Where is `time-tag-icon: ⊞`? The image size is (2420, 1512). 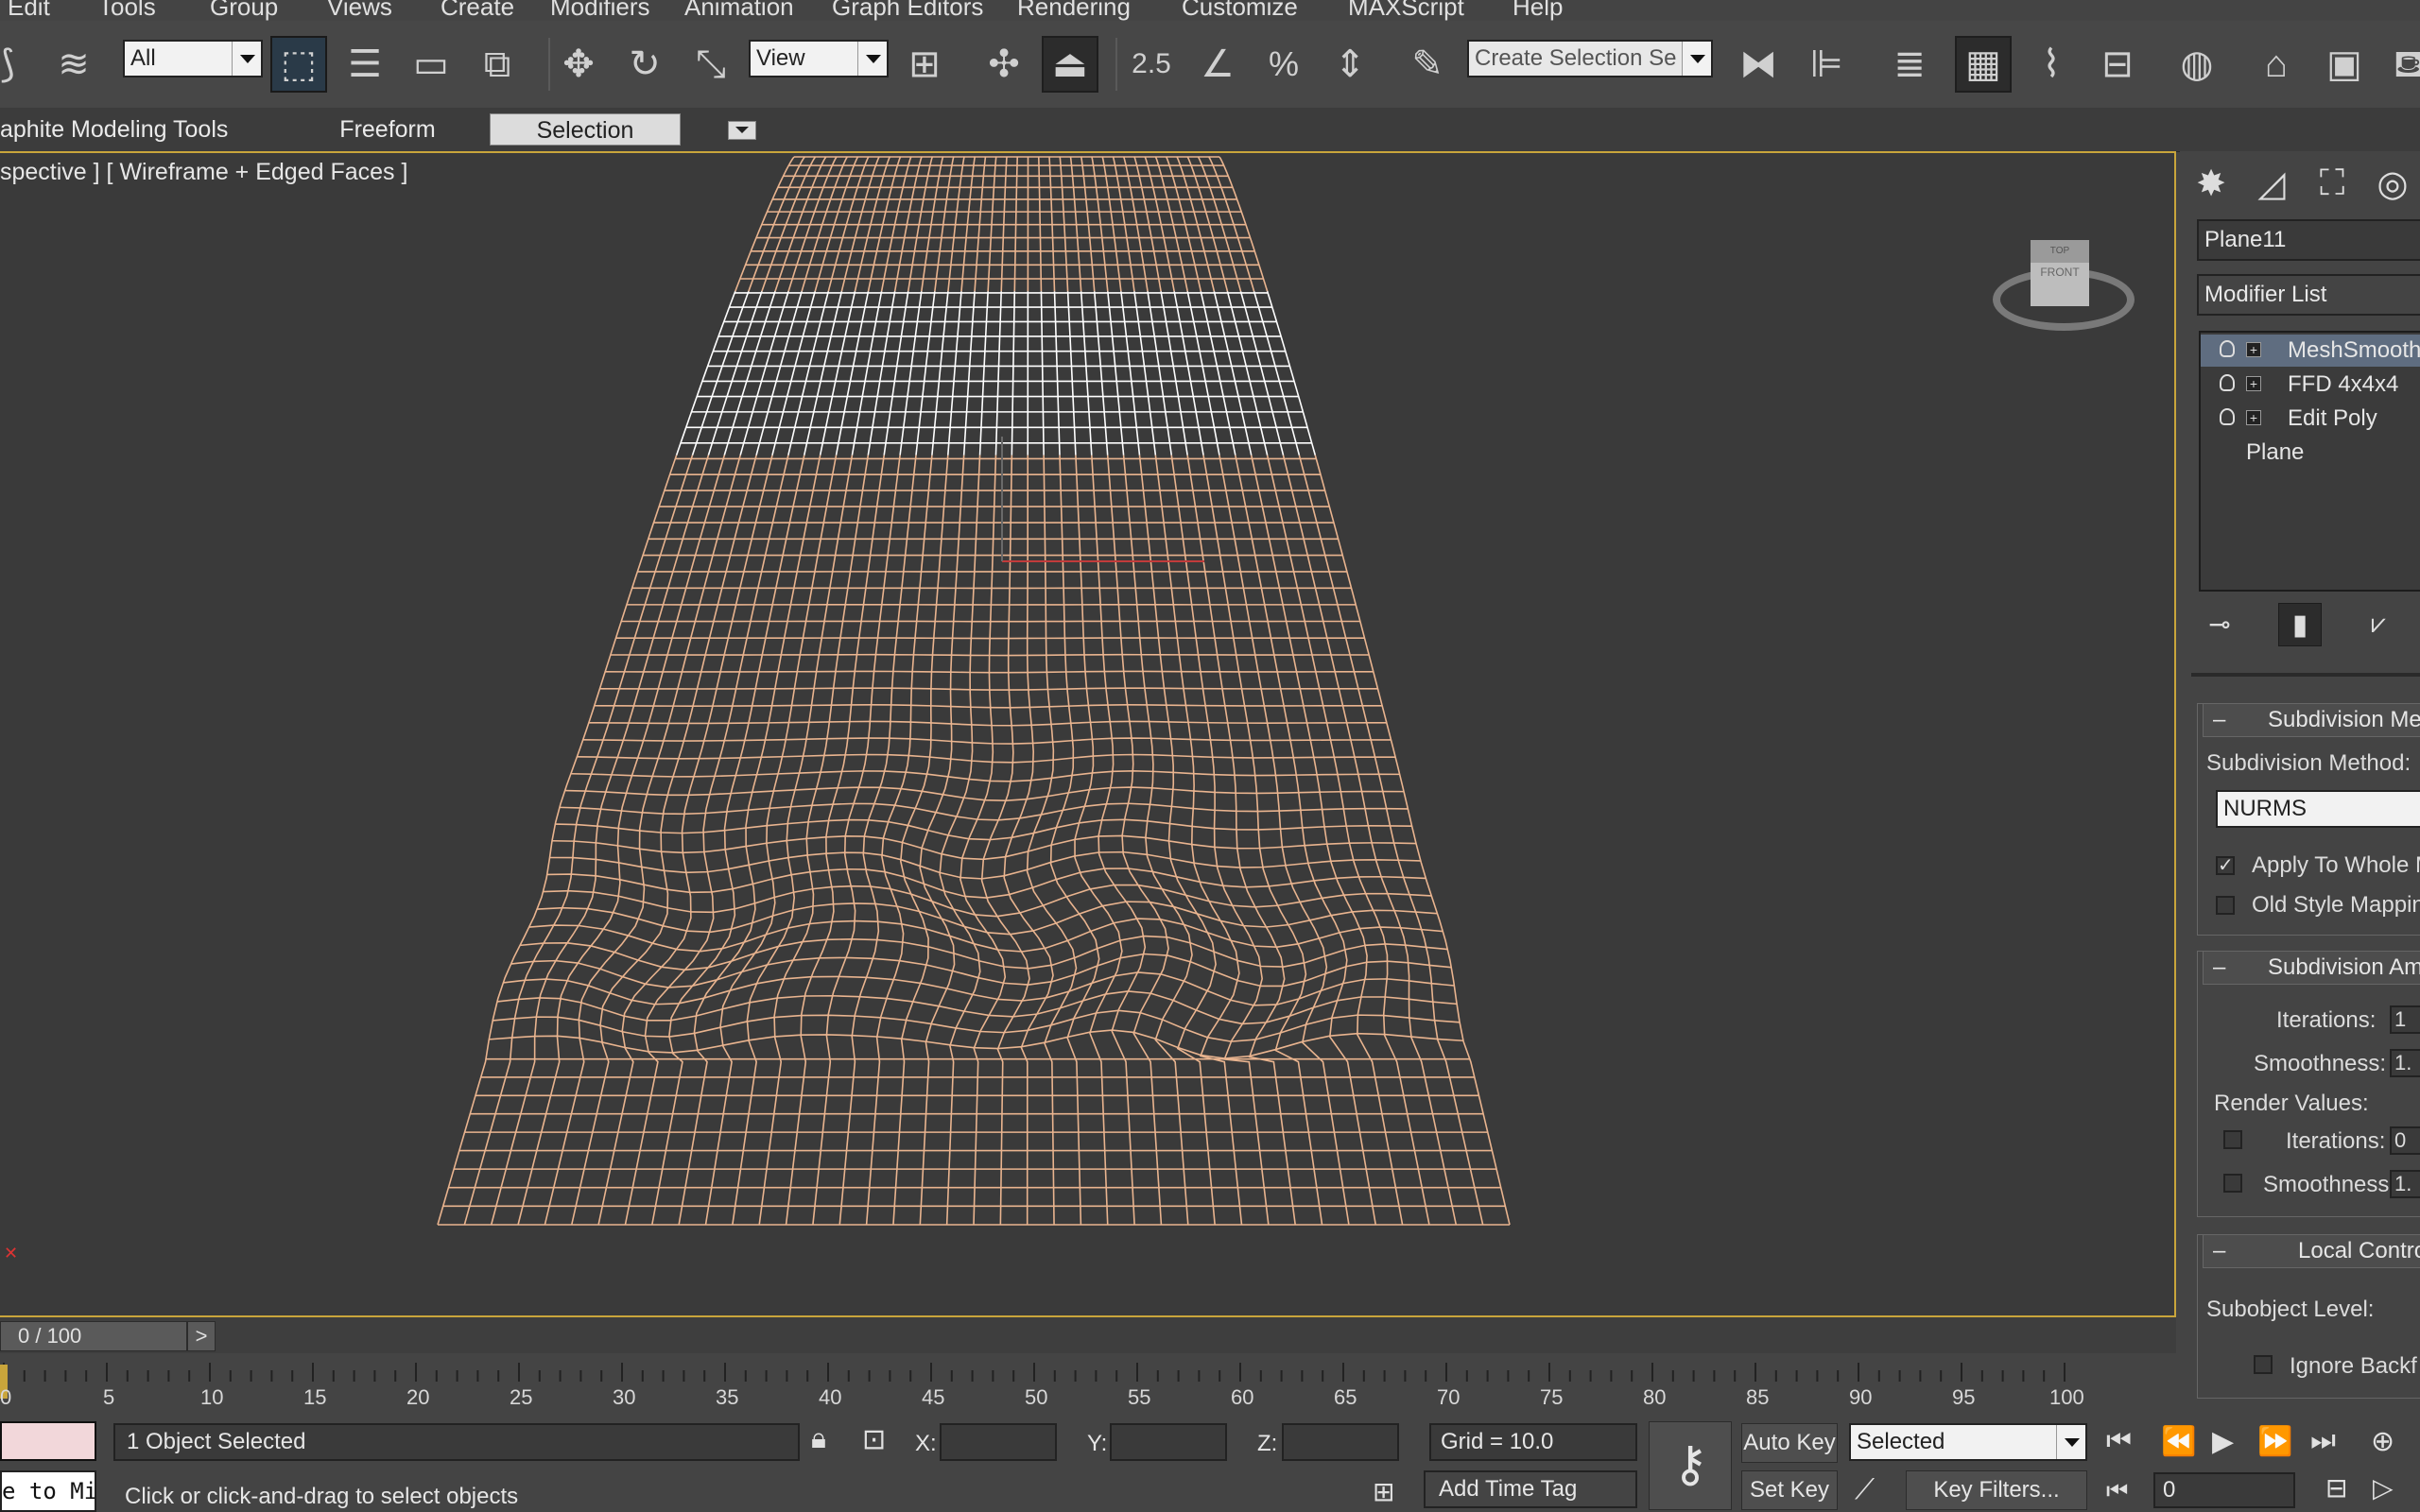 time-tag-icon: ⊞ is located at coordinates (1383, 1491).